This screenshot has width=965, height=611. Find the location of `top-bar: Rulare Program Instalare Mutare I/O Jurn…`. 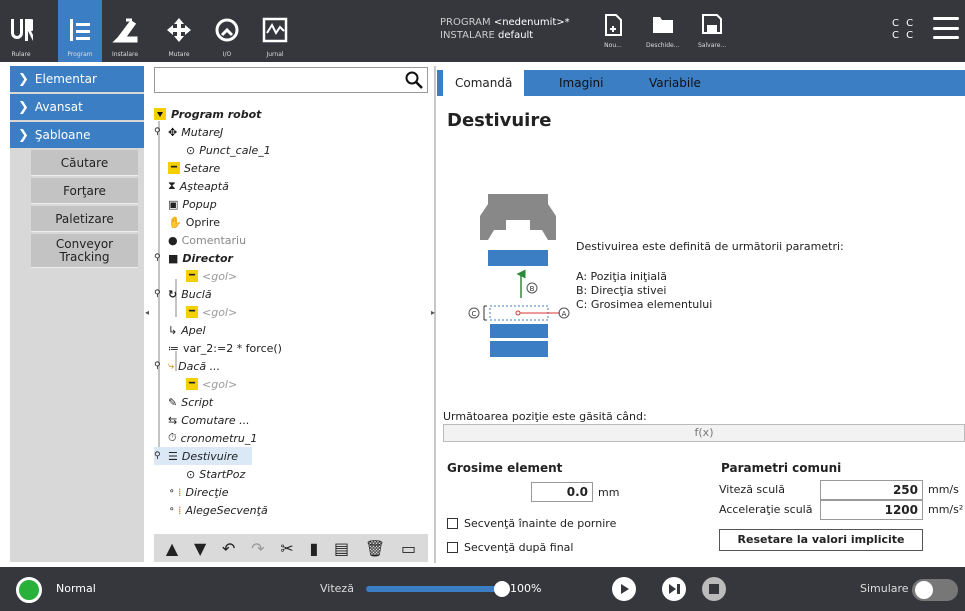

top-bar: Rulare Program Instalare Mutare I/O Jurn… is located at coordinates (482, 31).